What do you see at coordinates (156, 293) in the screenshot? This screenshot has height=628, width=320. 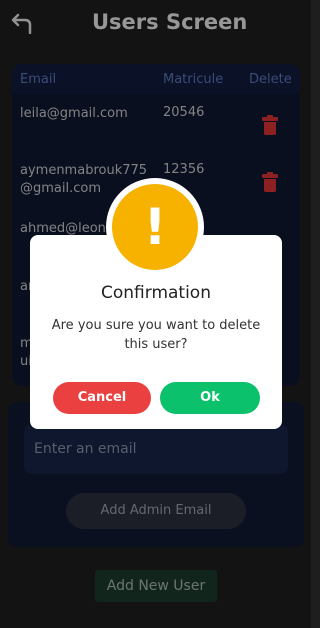 I see `dialog-title: Confirmation` at bounding box center [156, 293].